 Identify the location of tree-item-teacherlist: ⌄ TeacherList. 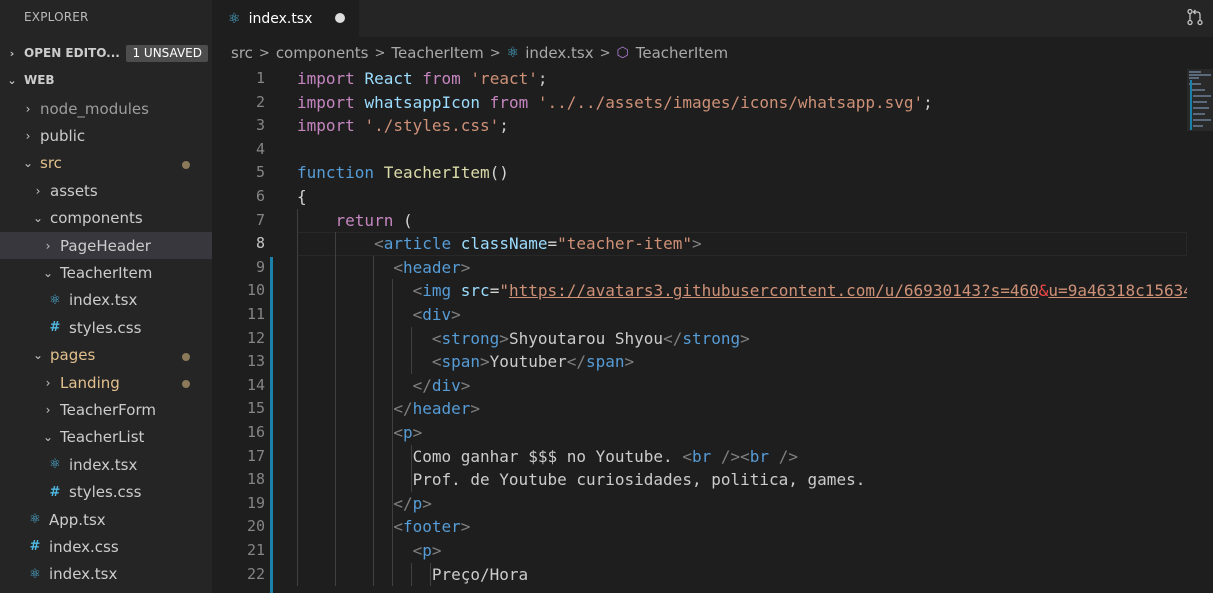
(106, 437).